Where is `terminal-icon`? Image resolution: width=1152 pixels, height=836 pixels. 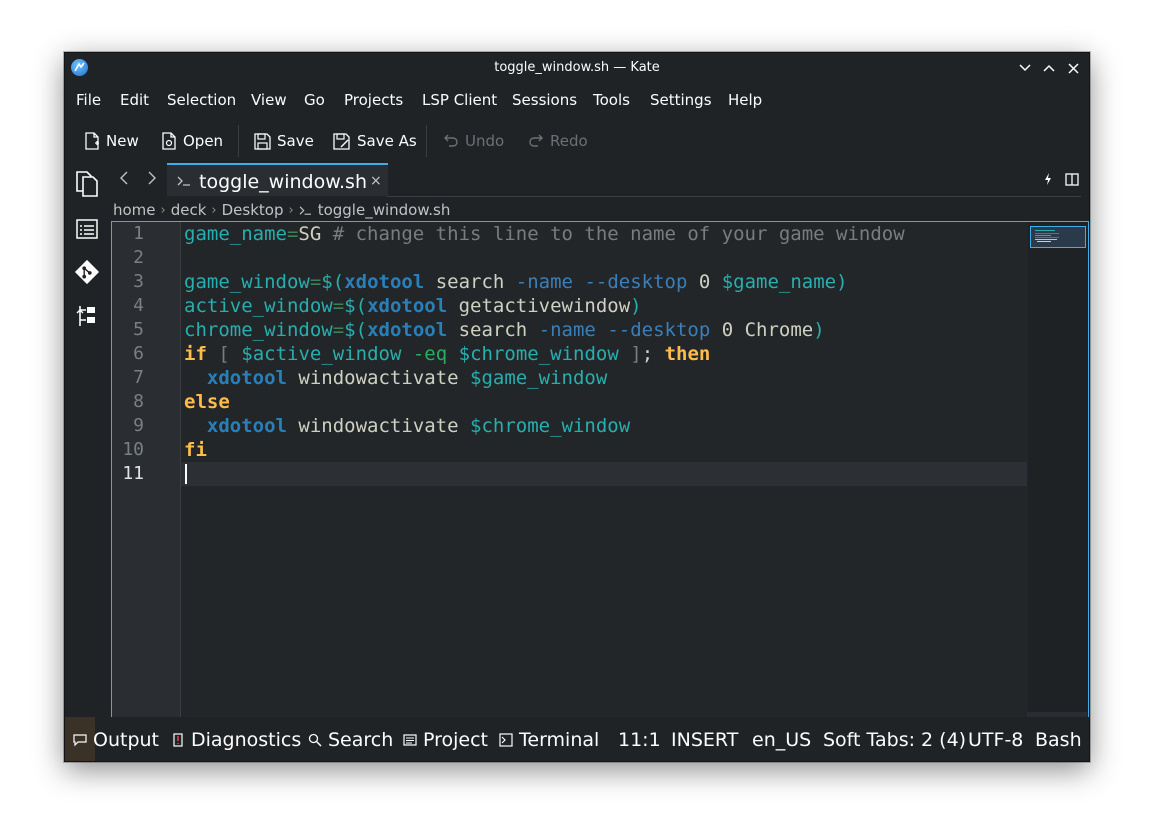 terminal-icon is located at coordinates (506, 740).